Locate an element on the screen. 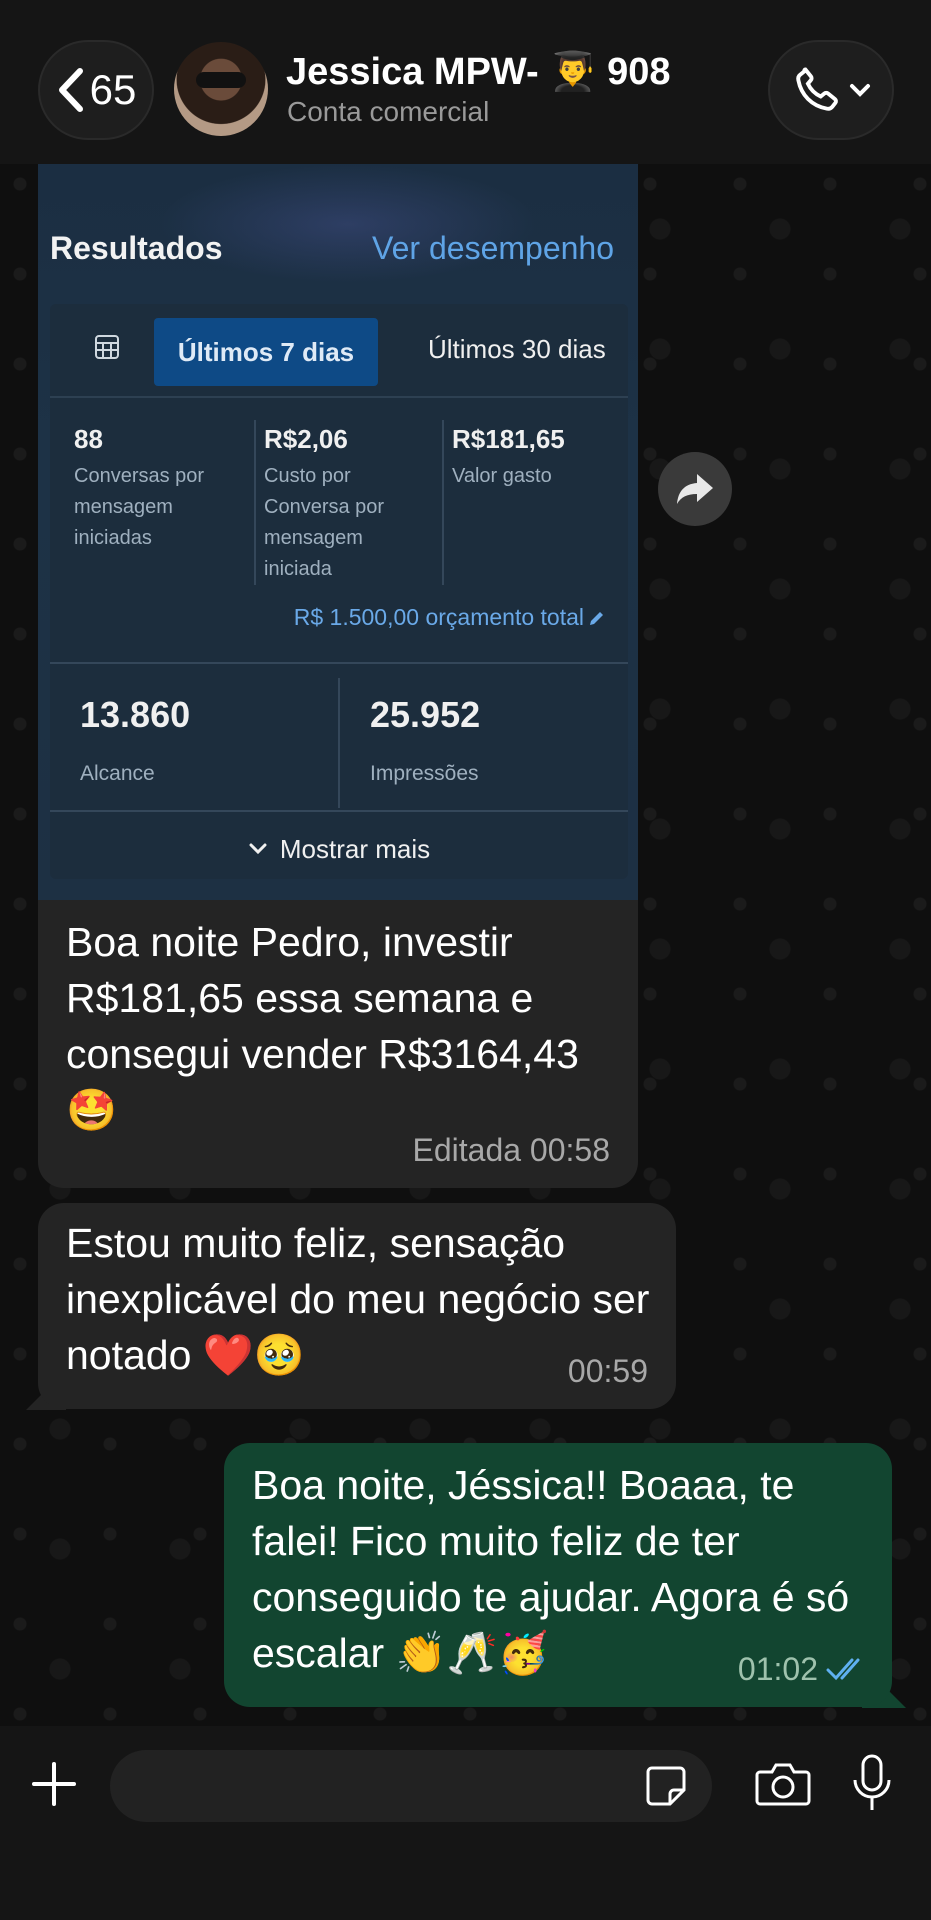  period-tabs: Últimos 7 dias Últimos 30 dias is located at coordinates (339, 351).